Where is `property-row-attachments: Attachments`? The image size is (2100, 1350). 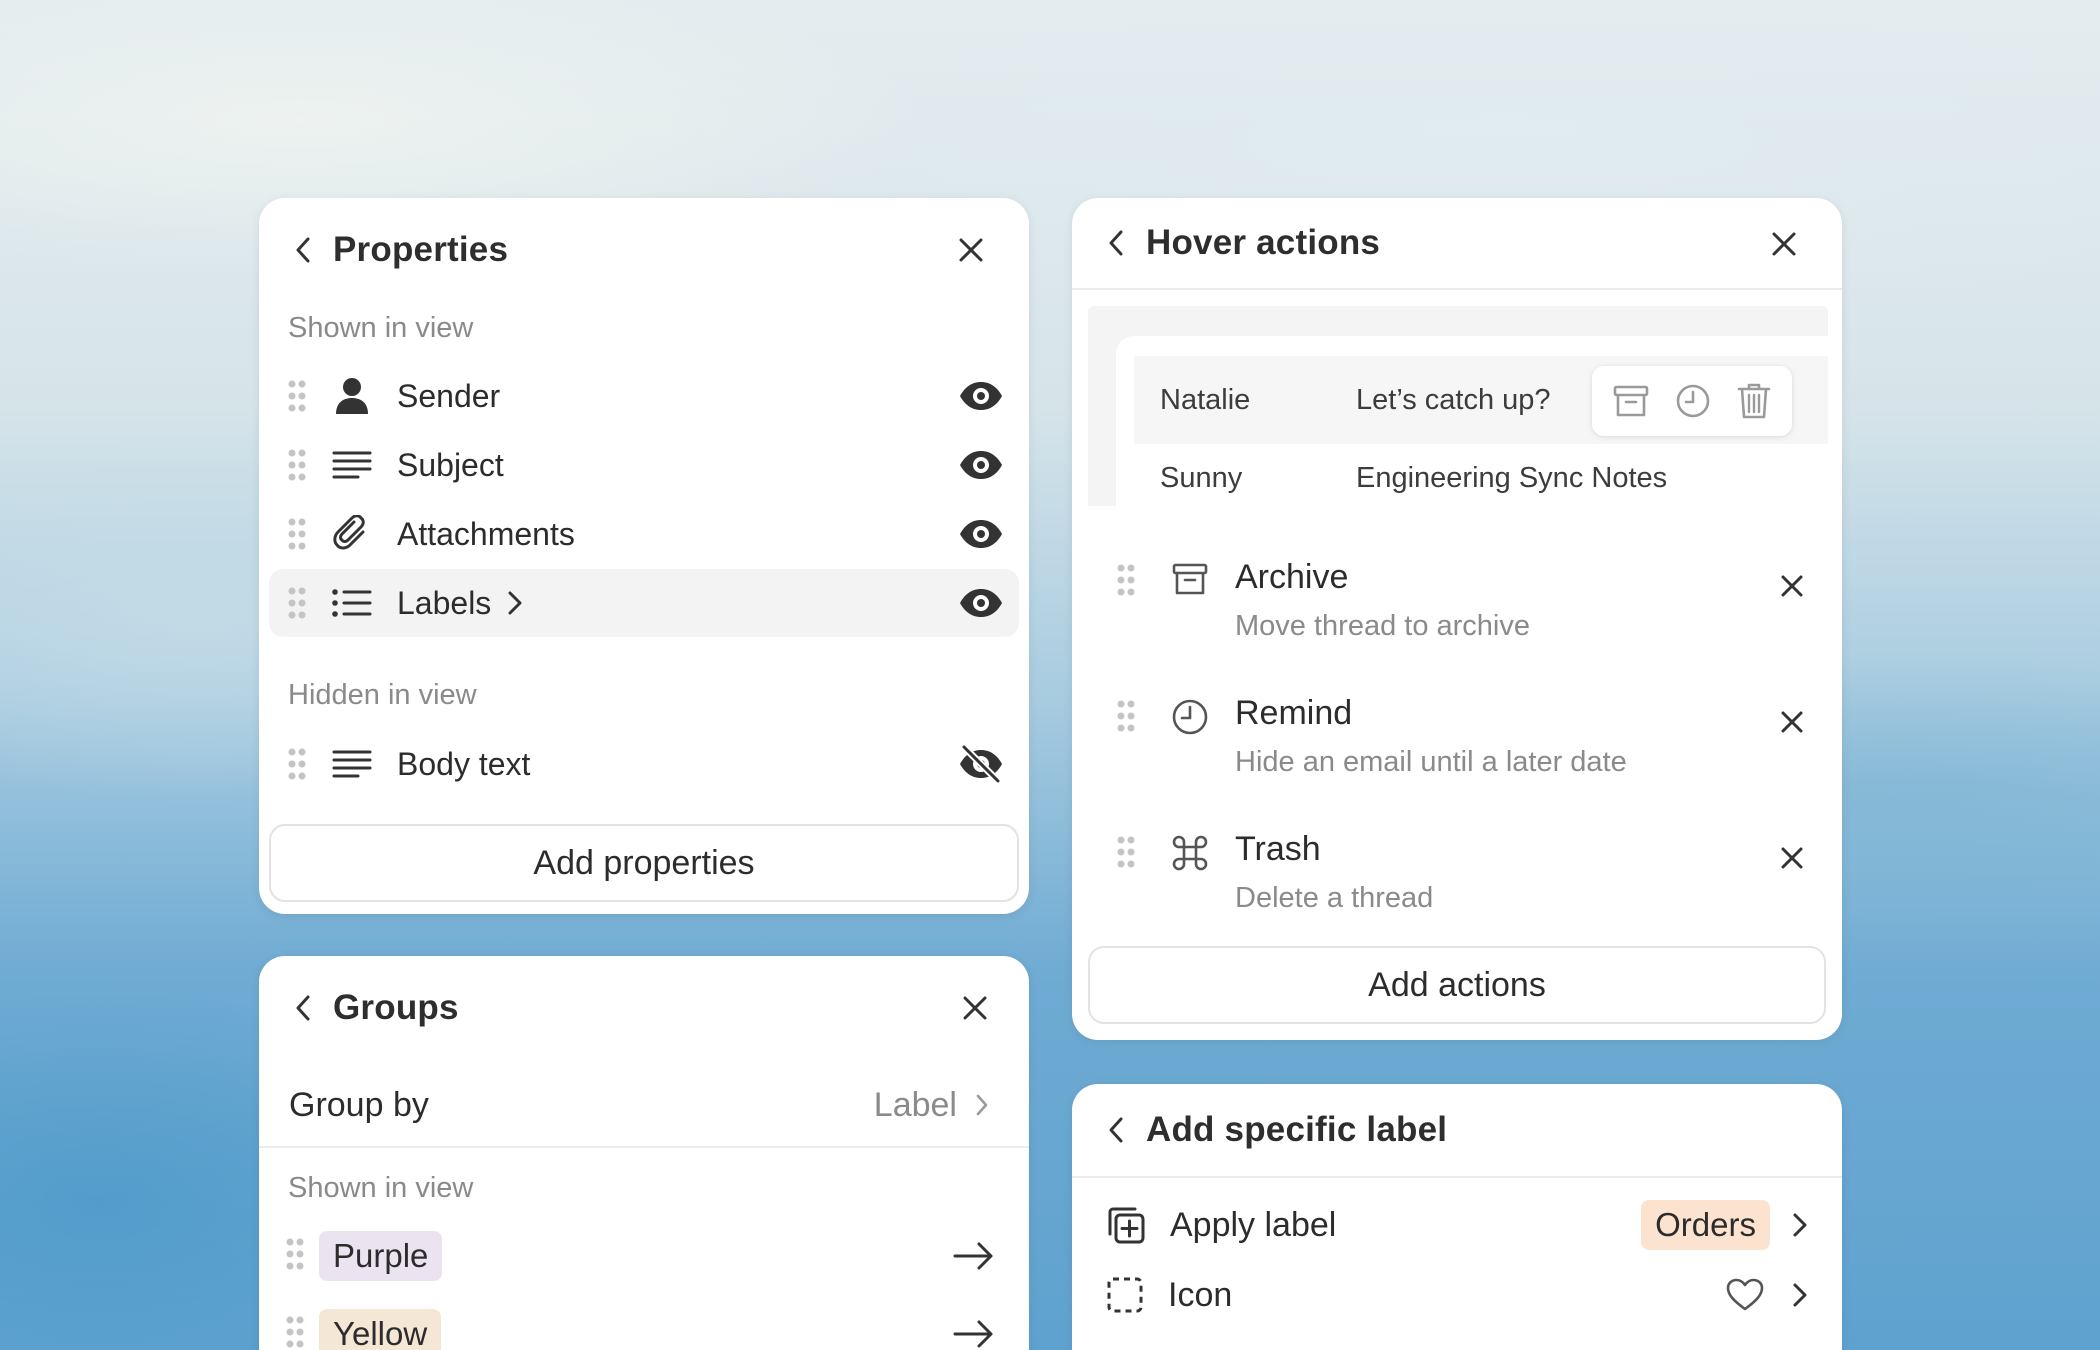 property-row-attachments: Attachments is located at coordinates (644, 534).